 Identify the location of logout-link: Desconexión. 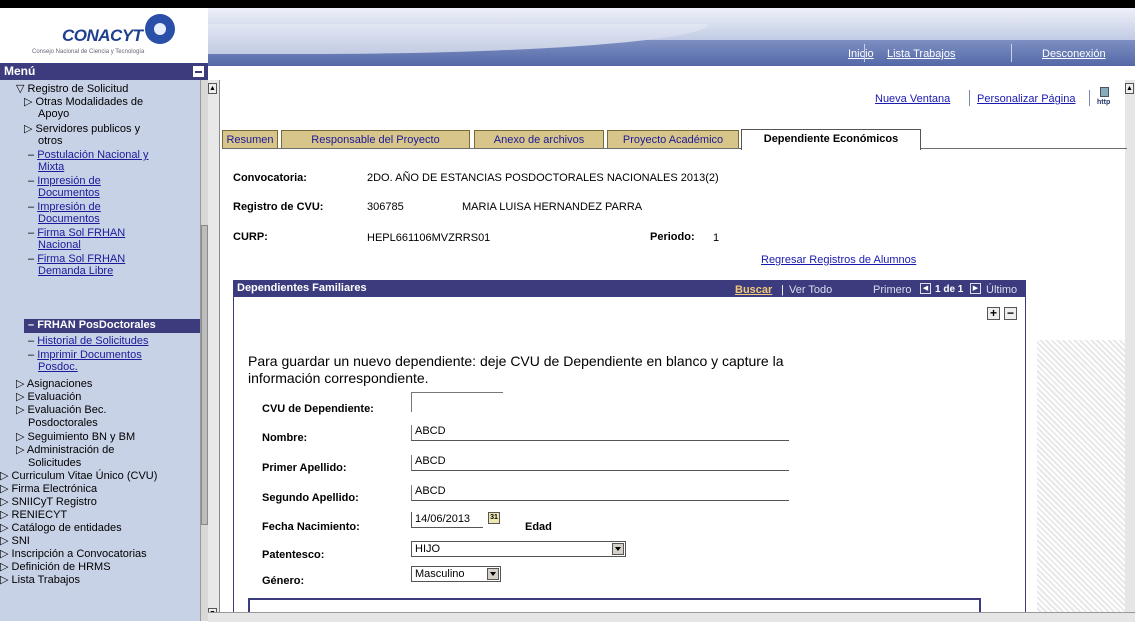
(1074, 54).